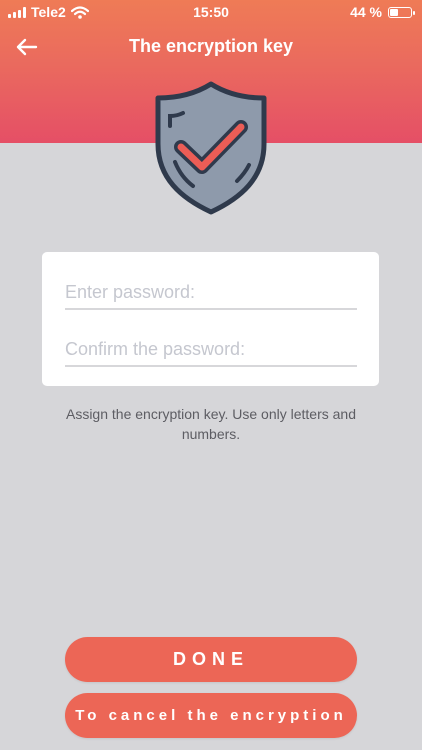  I want to click on password-card, so click(210, 319).